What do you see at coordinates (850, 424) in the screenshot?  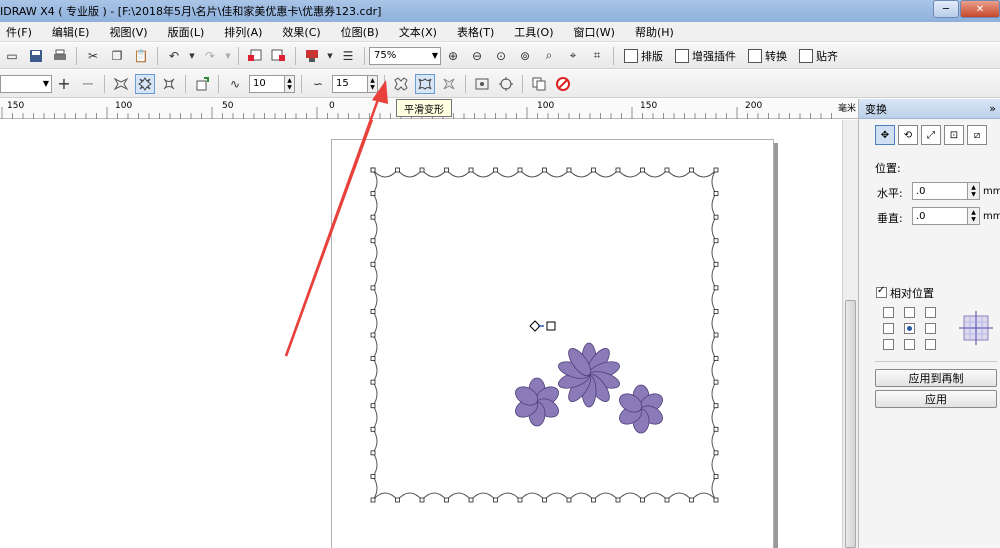 I see `scrollbar-thumb` at bounding box center [850, 424].